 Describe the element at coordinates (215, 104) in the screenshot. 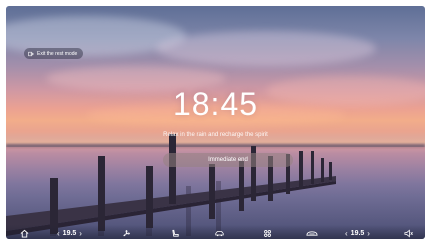

I see `clock-time: 18:45` at that location.